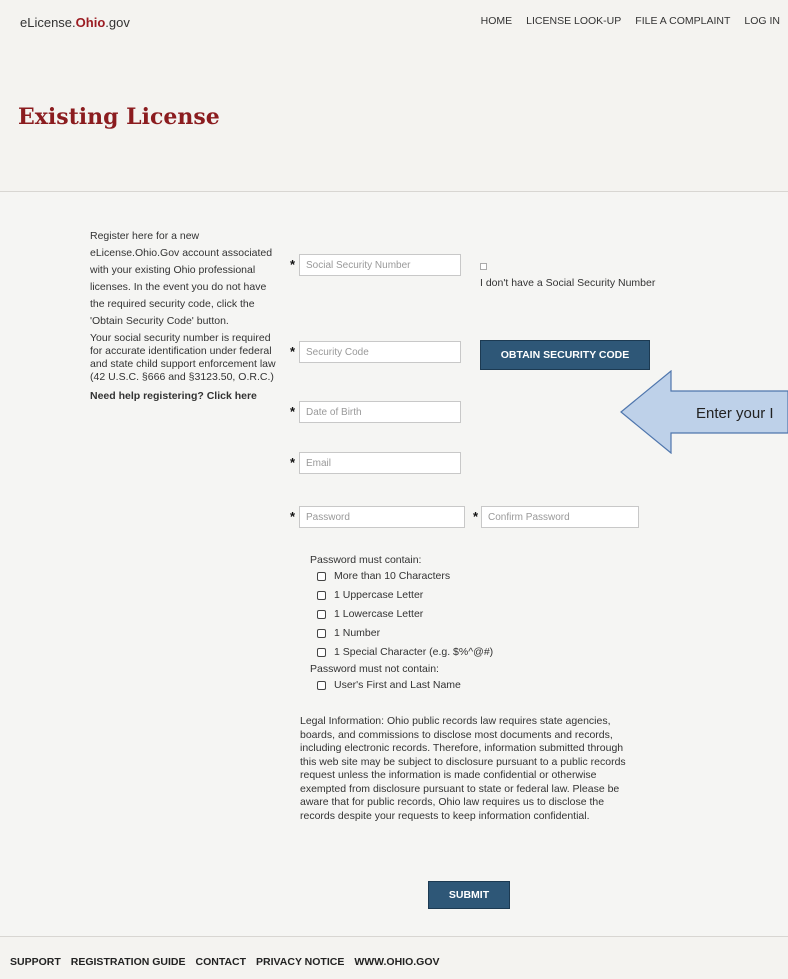 The width and height of the screenshot is (788, 979). Describe the element at coordinates (396, 962) in the screenshot. I see `footer-ohio-gov: WWW.OHIO.GOV` at that location.